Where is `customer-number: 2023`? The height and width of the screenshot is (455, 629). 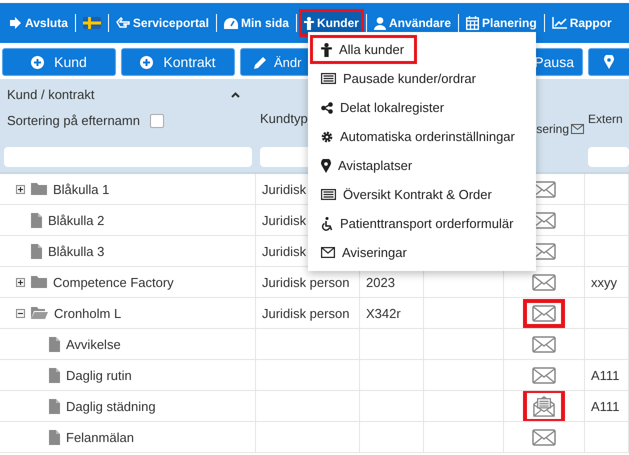 customer-number: 2023 is located at coordinates (380, 282).